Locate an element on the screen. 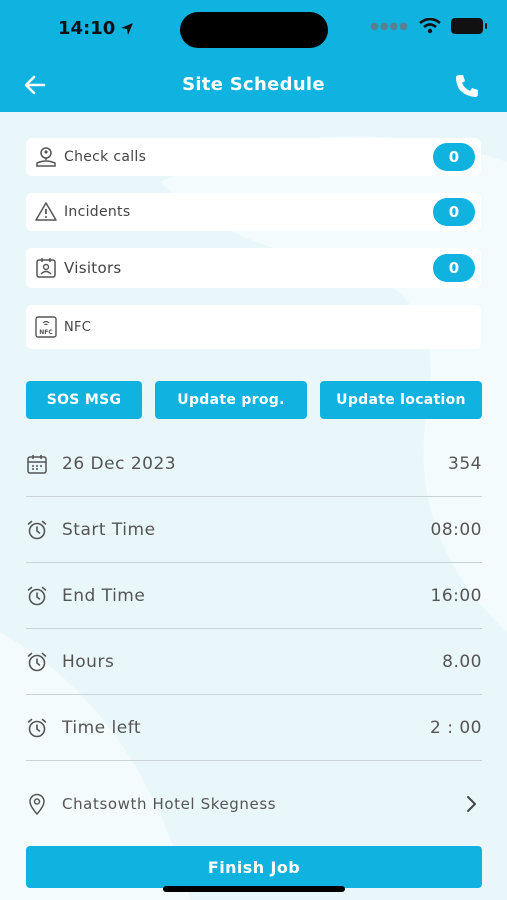  end-time-label: End Time is located at coordinates (104, 595).